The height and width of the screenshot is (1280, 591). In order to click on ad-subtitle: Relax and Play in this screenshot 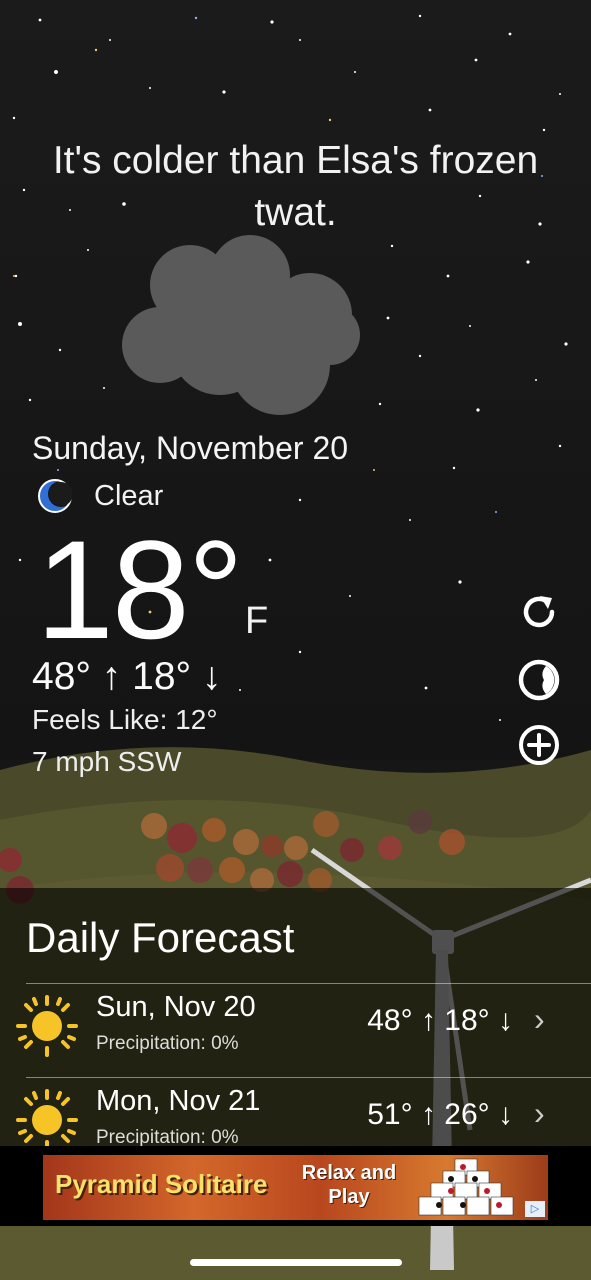, I will do `click(349, 1185)`.